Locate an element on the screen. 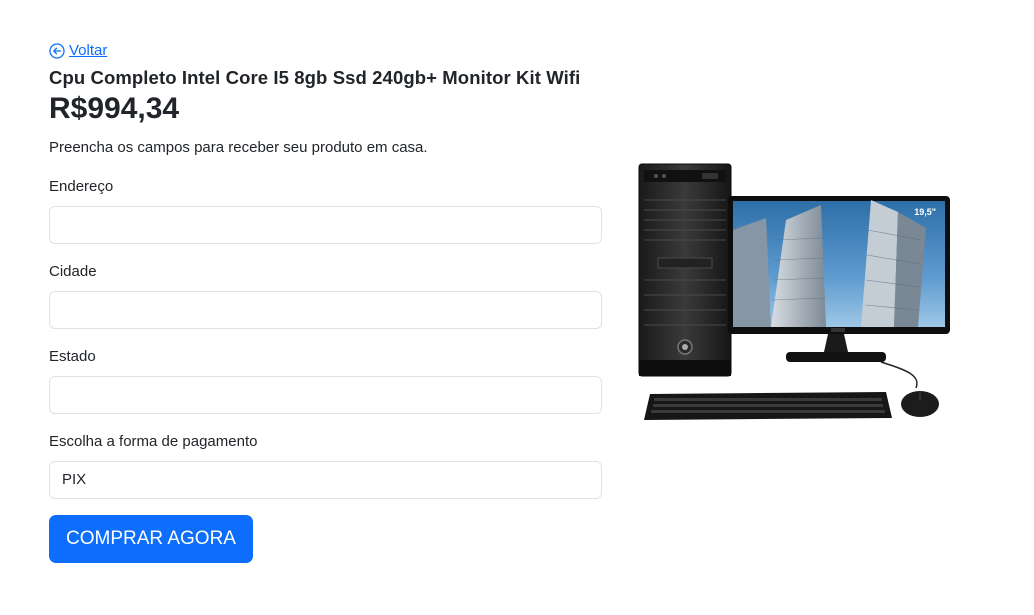  arrow-left-circle-icon is located at coordinates (57, 51).